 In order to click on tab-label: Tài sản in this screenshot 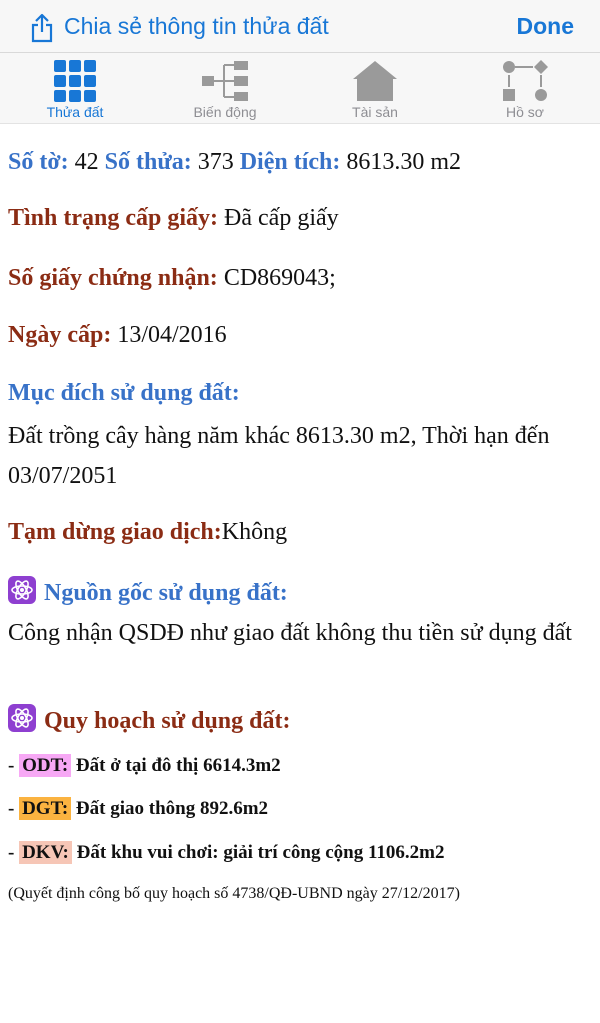, I will do `click(375, 112)`.